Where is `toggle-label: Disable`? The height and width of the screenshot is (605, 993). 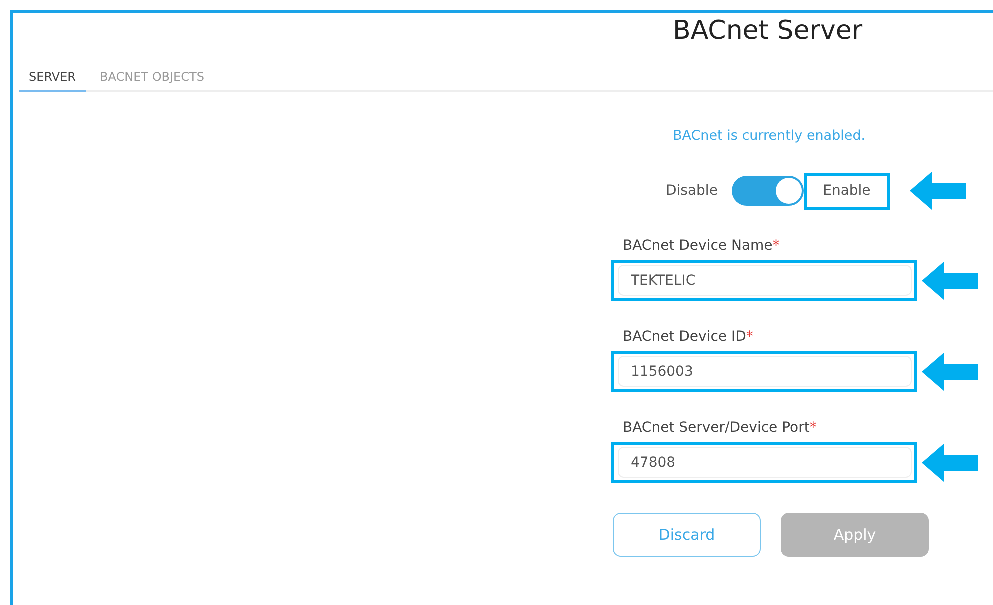 toggle-label: Disable is located at coordinates (692, 191).